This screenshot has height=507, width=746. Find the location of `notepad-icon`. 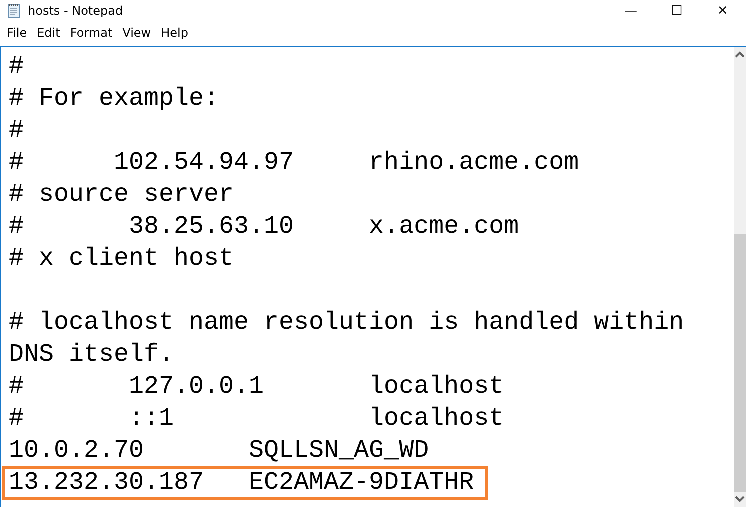

notepad-icon is located at coordinates (14, 11).